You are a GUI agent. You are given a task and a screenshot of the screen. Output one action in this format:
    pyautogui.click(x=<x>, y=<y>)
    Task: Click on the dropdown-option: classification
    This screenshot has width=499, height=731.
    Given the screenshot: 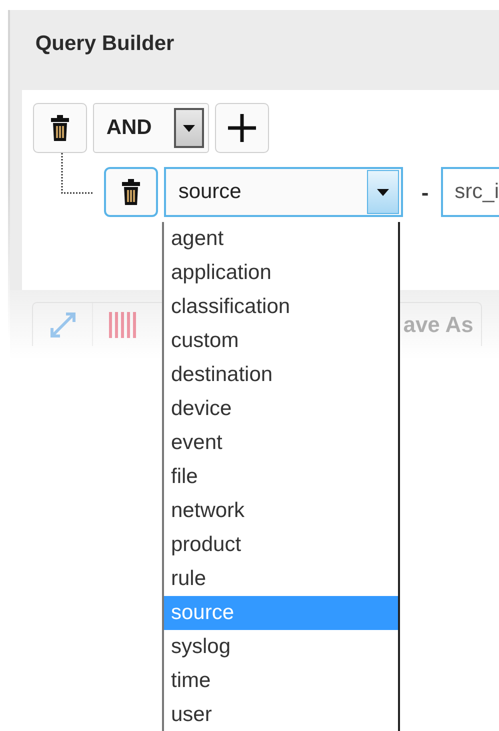 What is the action you would take?
    pyautogui.click(x=281, y=307)
    